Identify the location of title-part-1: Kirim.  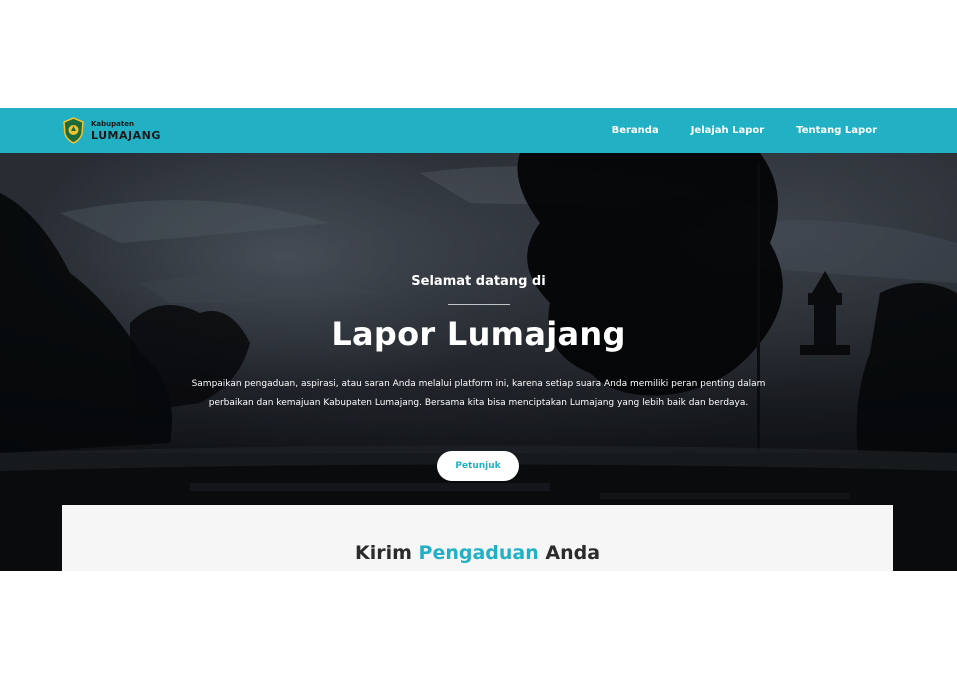
(383, 553).